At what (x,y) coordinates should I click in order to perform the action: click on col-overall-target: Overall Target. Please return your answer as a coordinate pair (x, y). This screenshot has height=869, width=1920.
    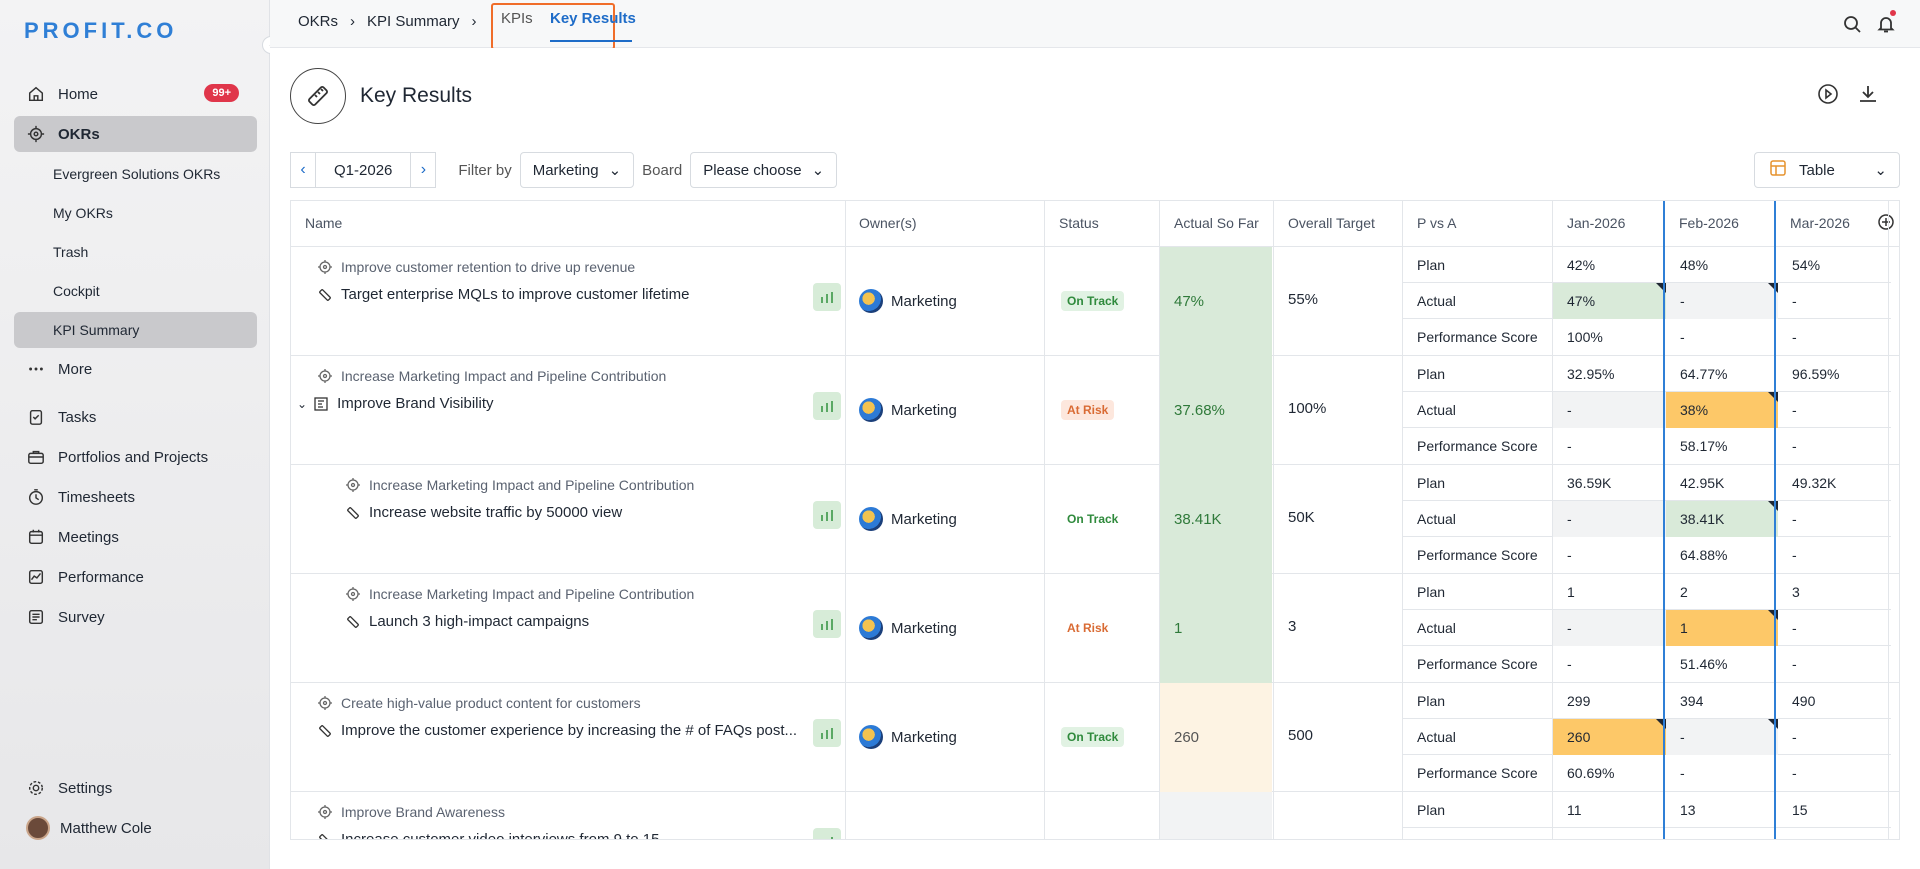
    Looking at the image, I should click on (1331, 223).